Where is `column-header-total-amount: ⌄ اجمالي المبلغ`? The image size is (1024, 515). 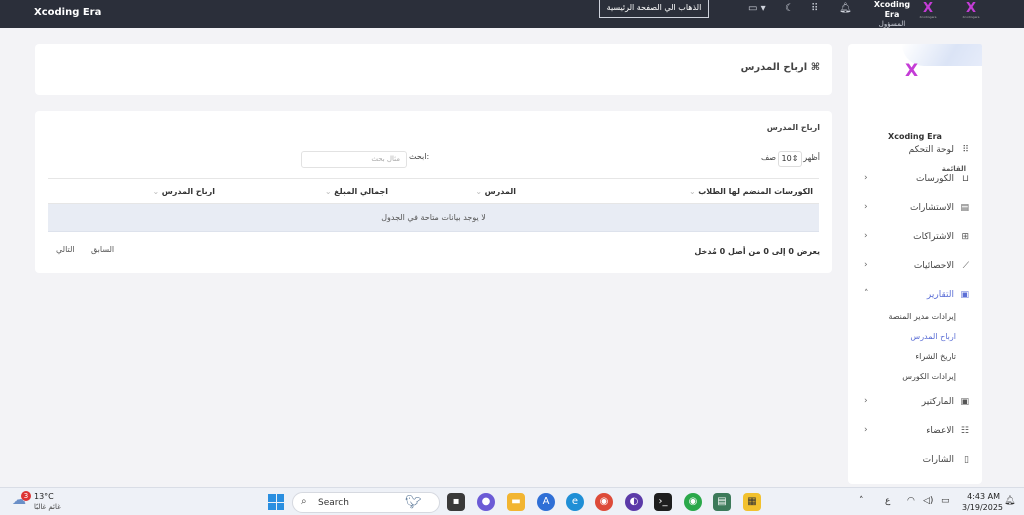
column-header-total-amount: ⌄ اجمالي المبلغ is located at coordinates (356, 191).